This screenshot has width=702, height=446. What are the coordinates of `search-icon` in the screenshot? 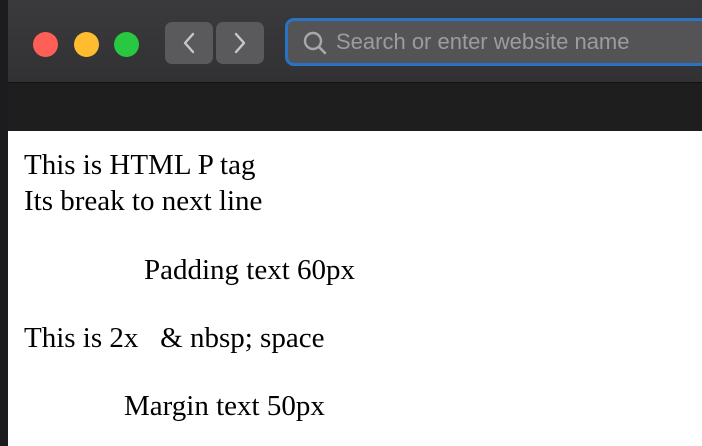 It's located at (315, 45).